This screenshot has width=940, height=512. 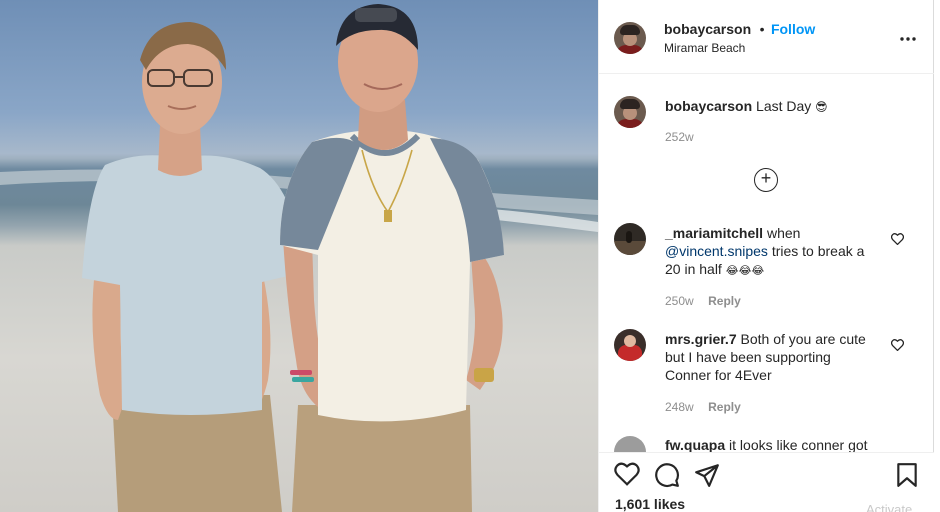 I want to click on comment-row-partial: fw.quapa it looks like conner got, so click(x=766, y=441).